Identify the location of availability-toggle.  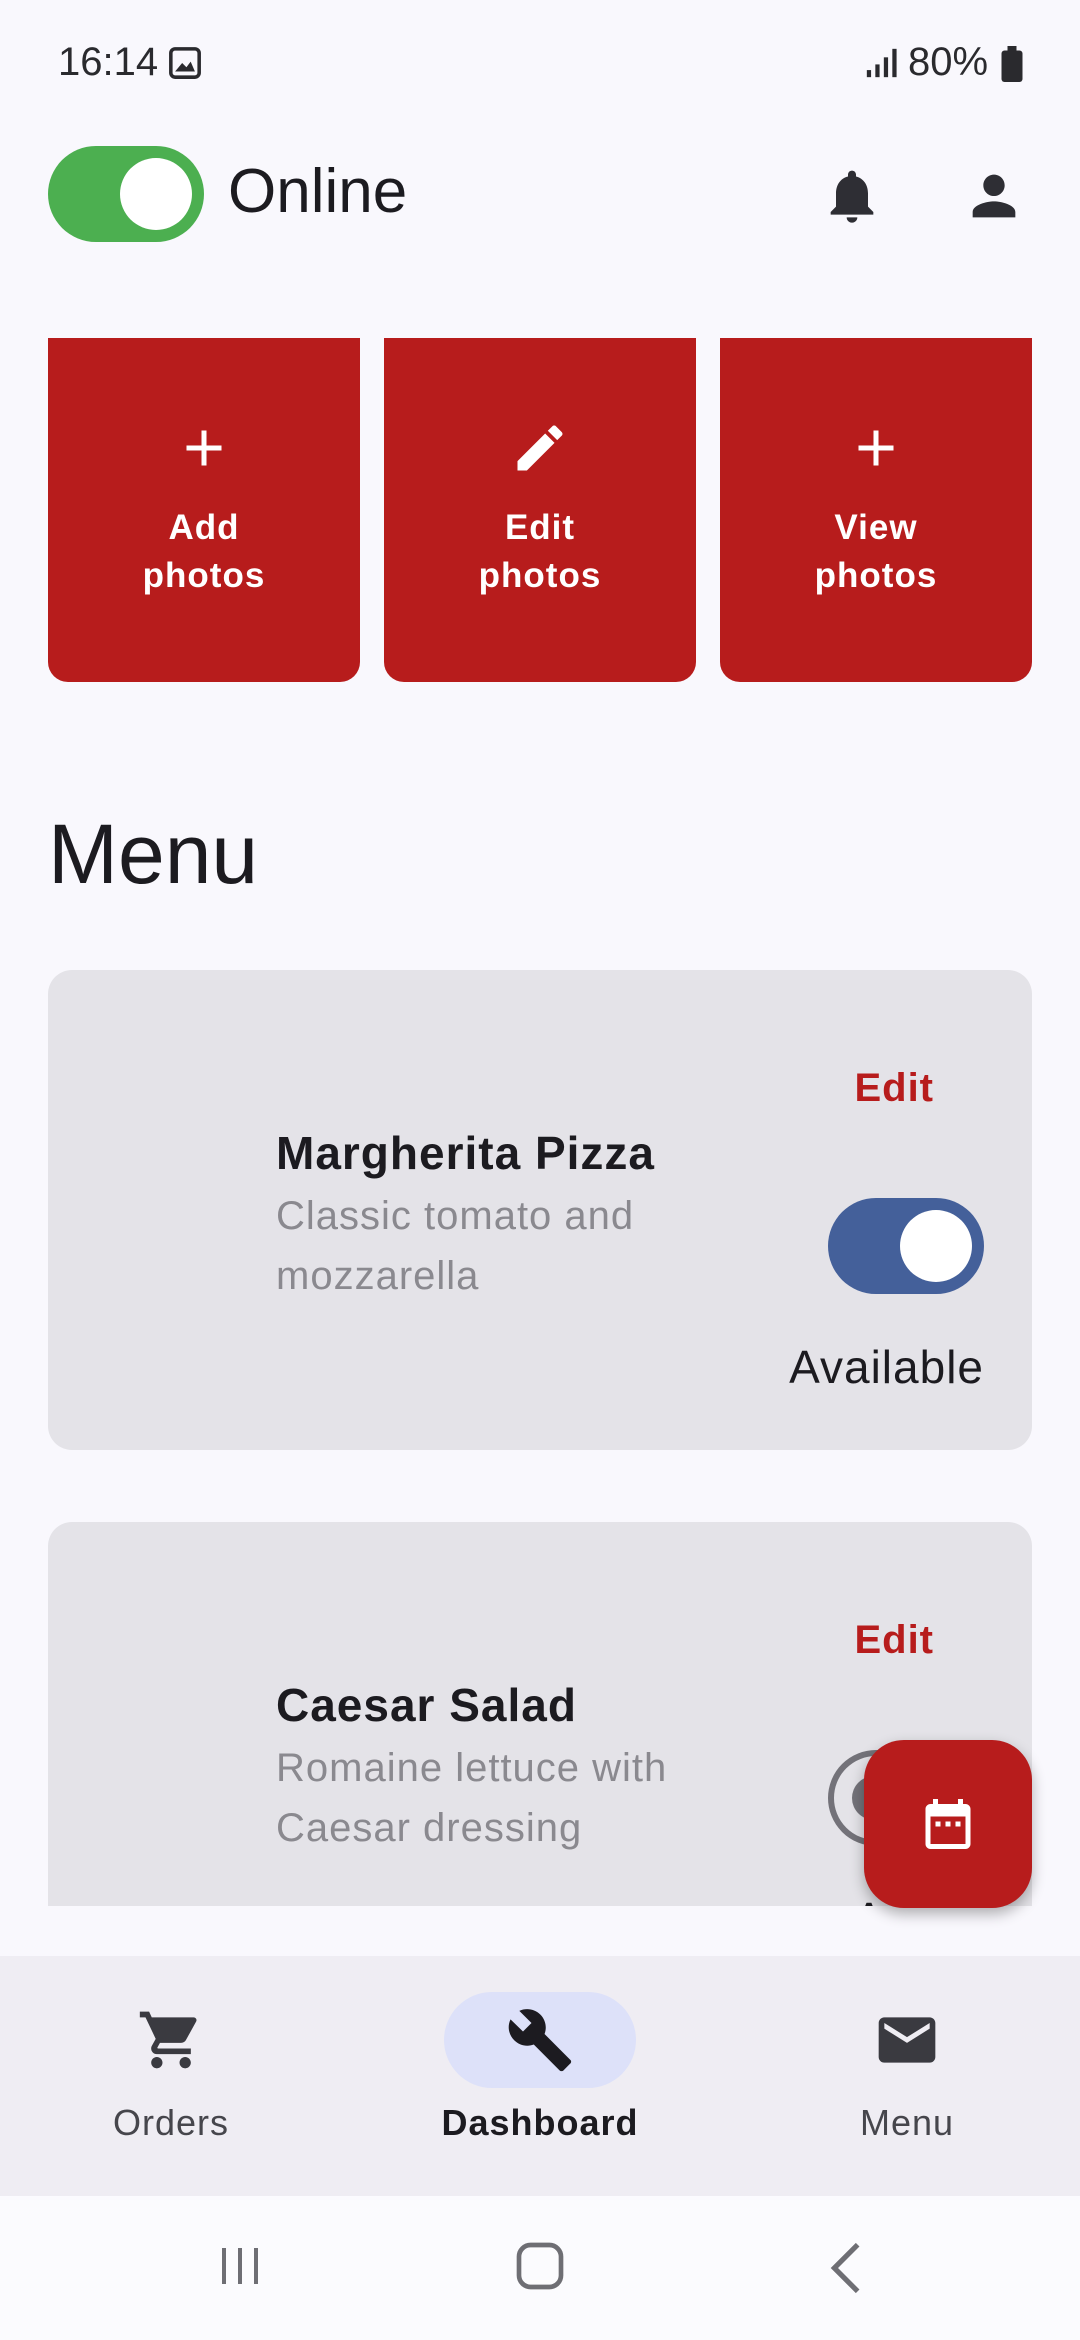
(906, 1246).